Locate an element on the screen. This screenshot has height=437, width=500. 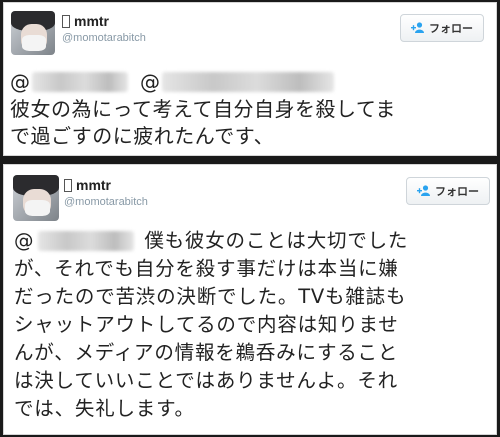
mentions: @ @ is located at coordinates (172, 82).